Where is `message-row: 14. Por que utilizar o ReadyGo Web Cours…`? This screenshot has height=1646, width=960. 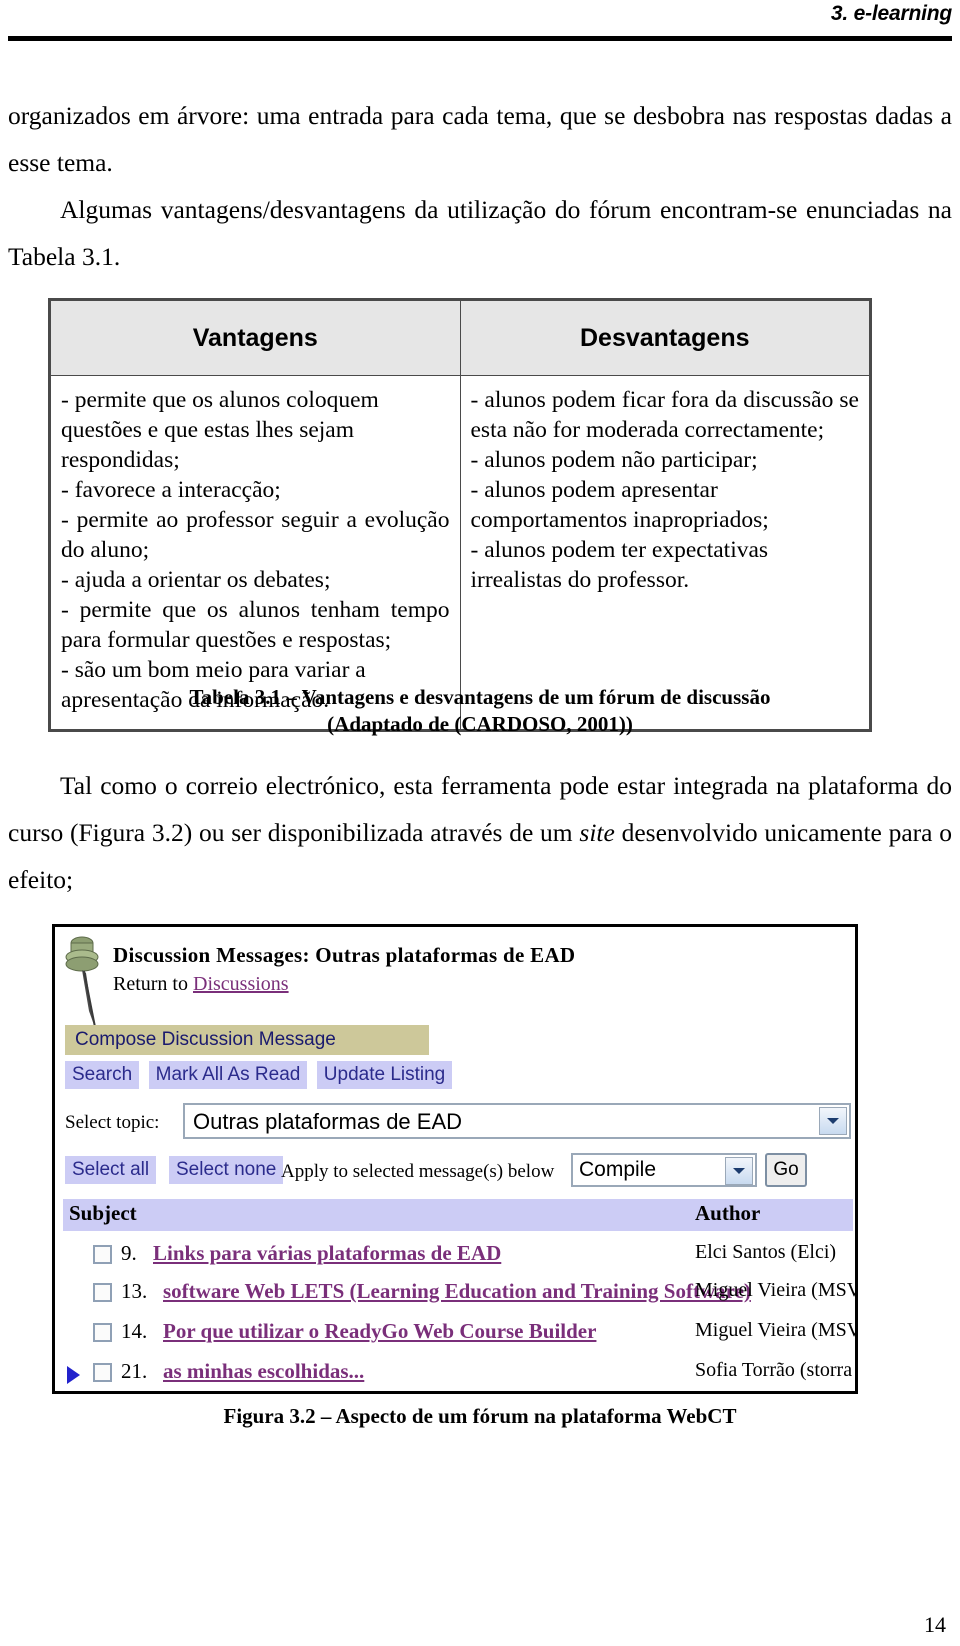 message-row: 14. Por que utilizar o ReadyGo Web Cours… is located at coordinates (459, 1336).